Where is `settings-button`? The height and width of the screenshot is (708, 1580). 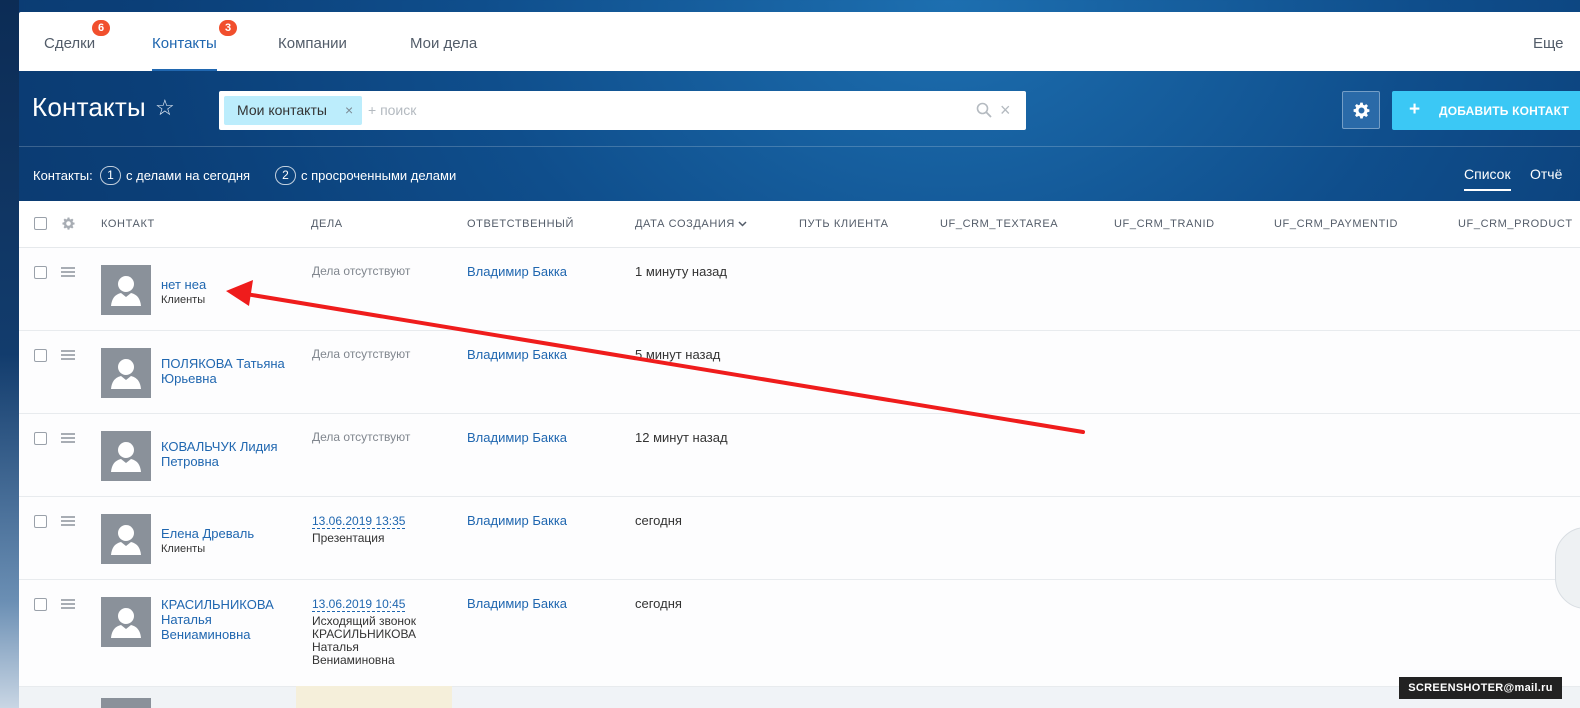 settings-button is located at coordinates (1361, 110).